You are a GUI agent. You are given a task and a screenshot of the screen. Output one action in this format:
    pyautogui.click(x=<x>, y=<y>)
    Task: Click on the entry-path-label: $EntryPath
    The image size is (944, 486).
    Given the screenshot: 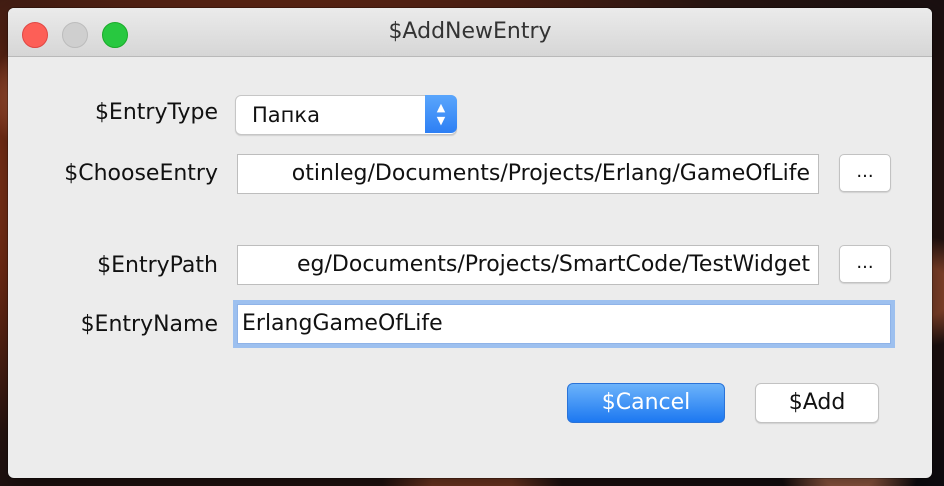 What is the action you would take?
    pyautogui.click(x=157, y=265)
    